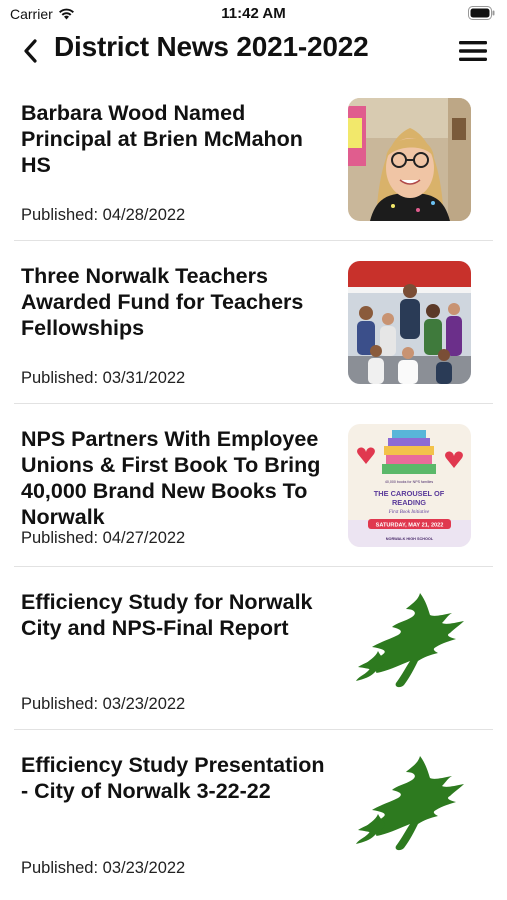 The width and height of the screenshot is (507, 900). Describe the element at coordinates (103, 378) in the screenshot. I see `news-date: Published: 03/31/2022` at that location.